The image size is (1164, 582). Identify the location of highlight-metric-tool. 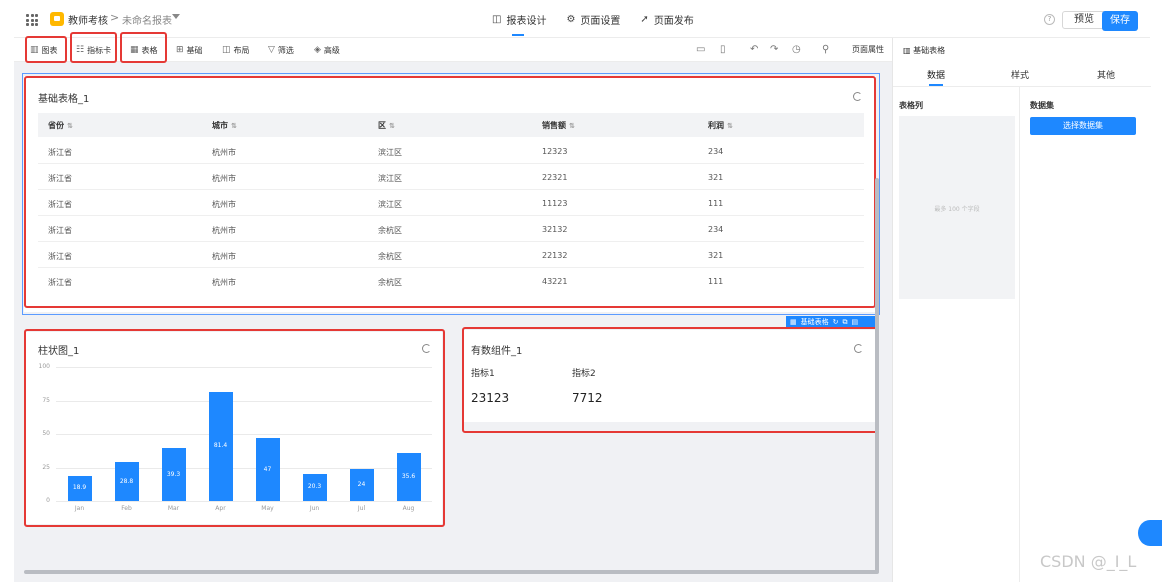
(93, 47).